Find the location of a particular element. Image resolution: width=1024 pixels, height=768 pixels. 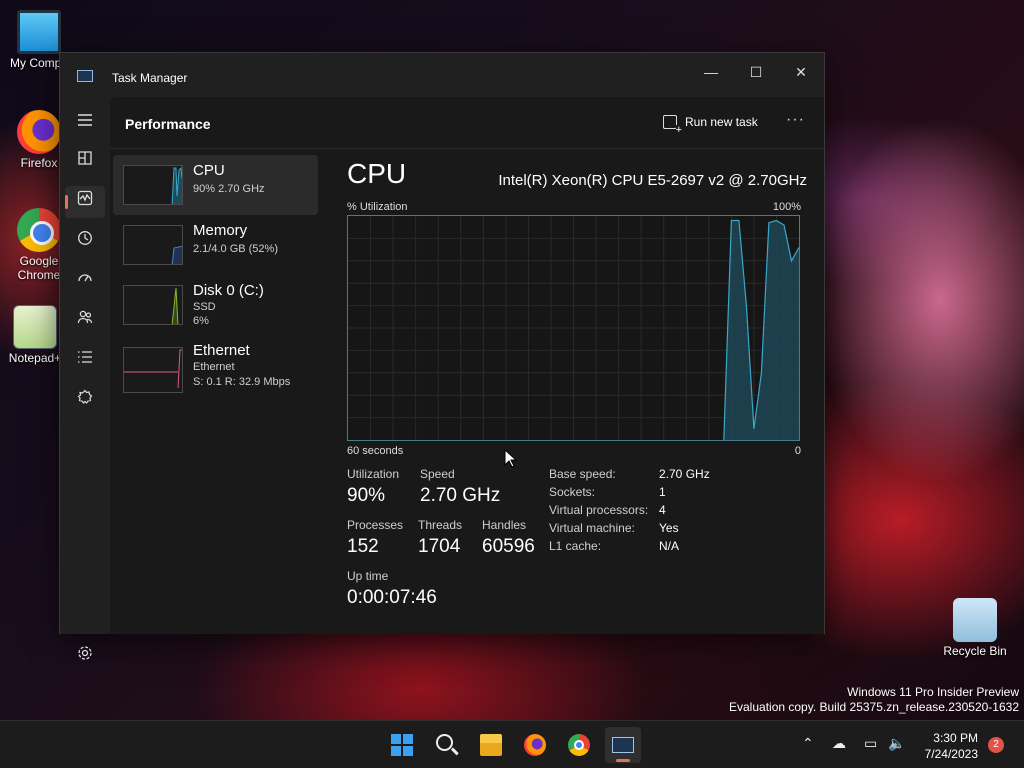

start-button is located at coordinates (402, 745).